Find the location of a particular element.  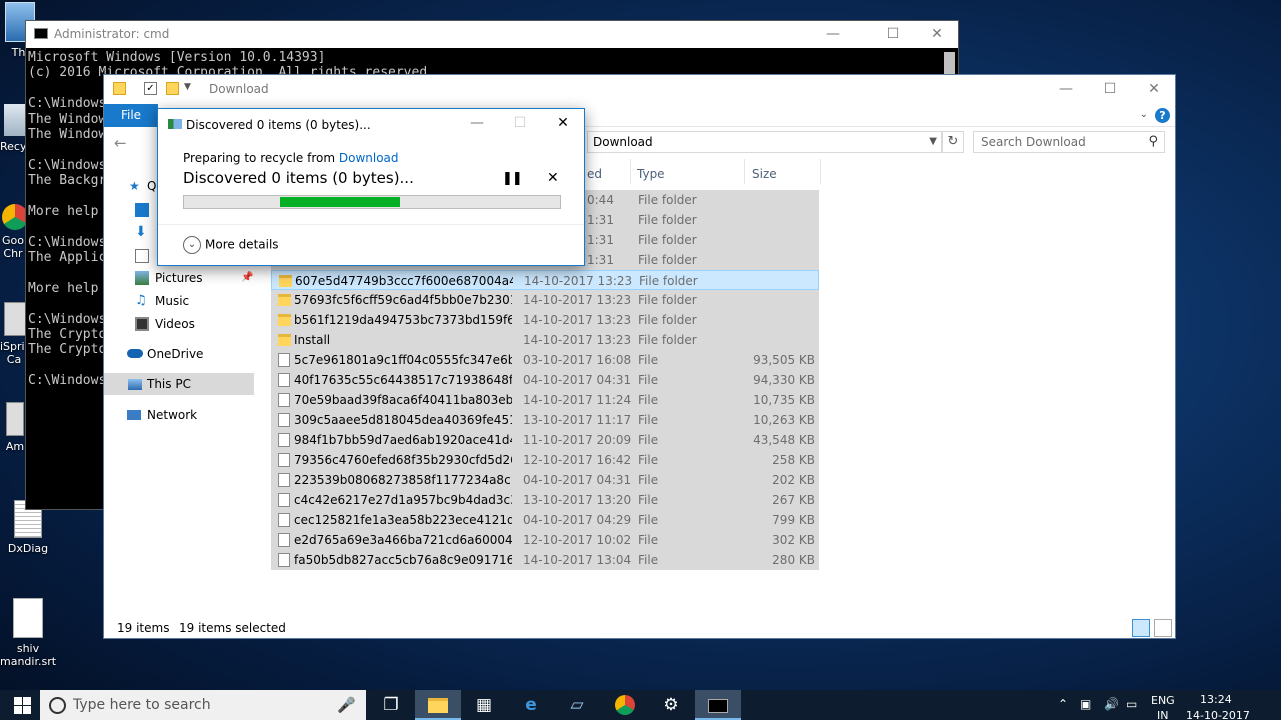

table-row: Install 14-10-2017 13:23 File folder is located at coordinates (545, 340).